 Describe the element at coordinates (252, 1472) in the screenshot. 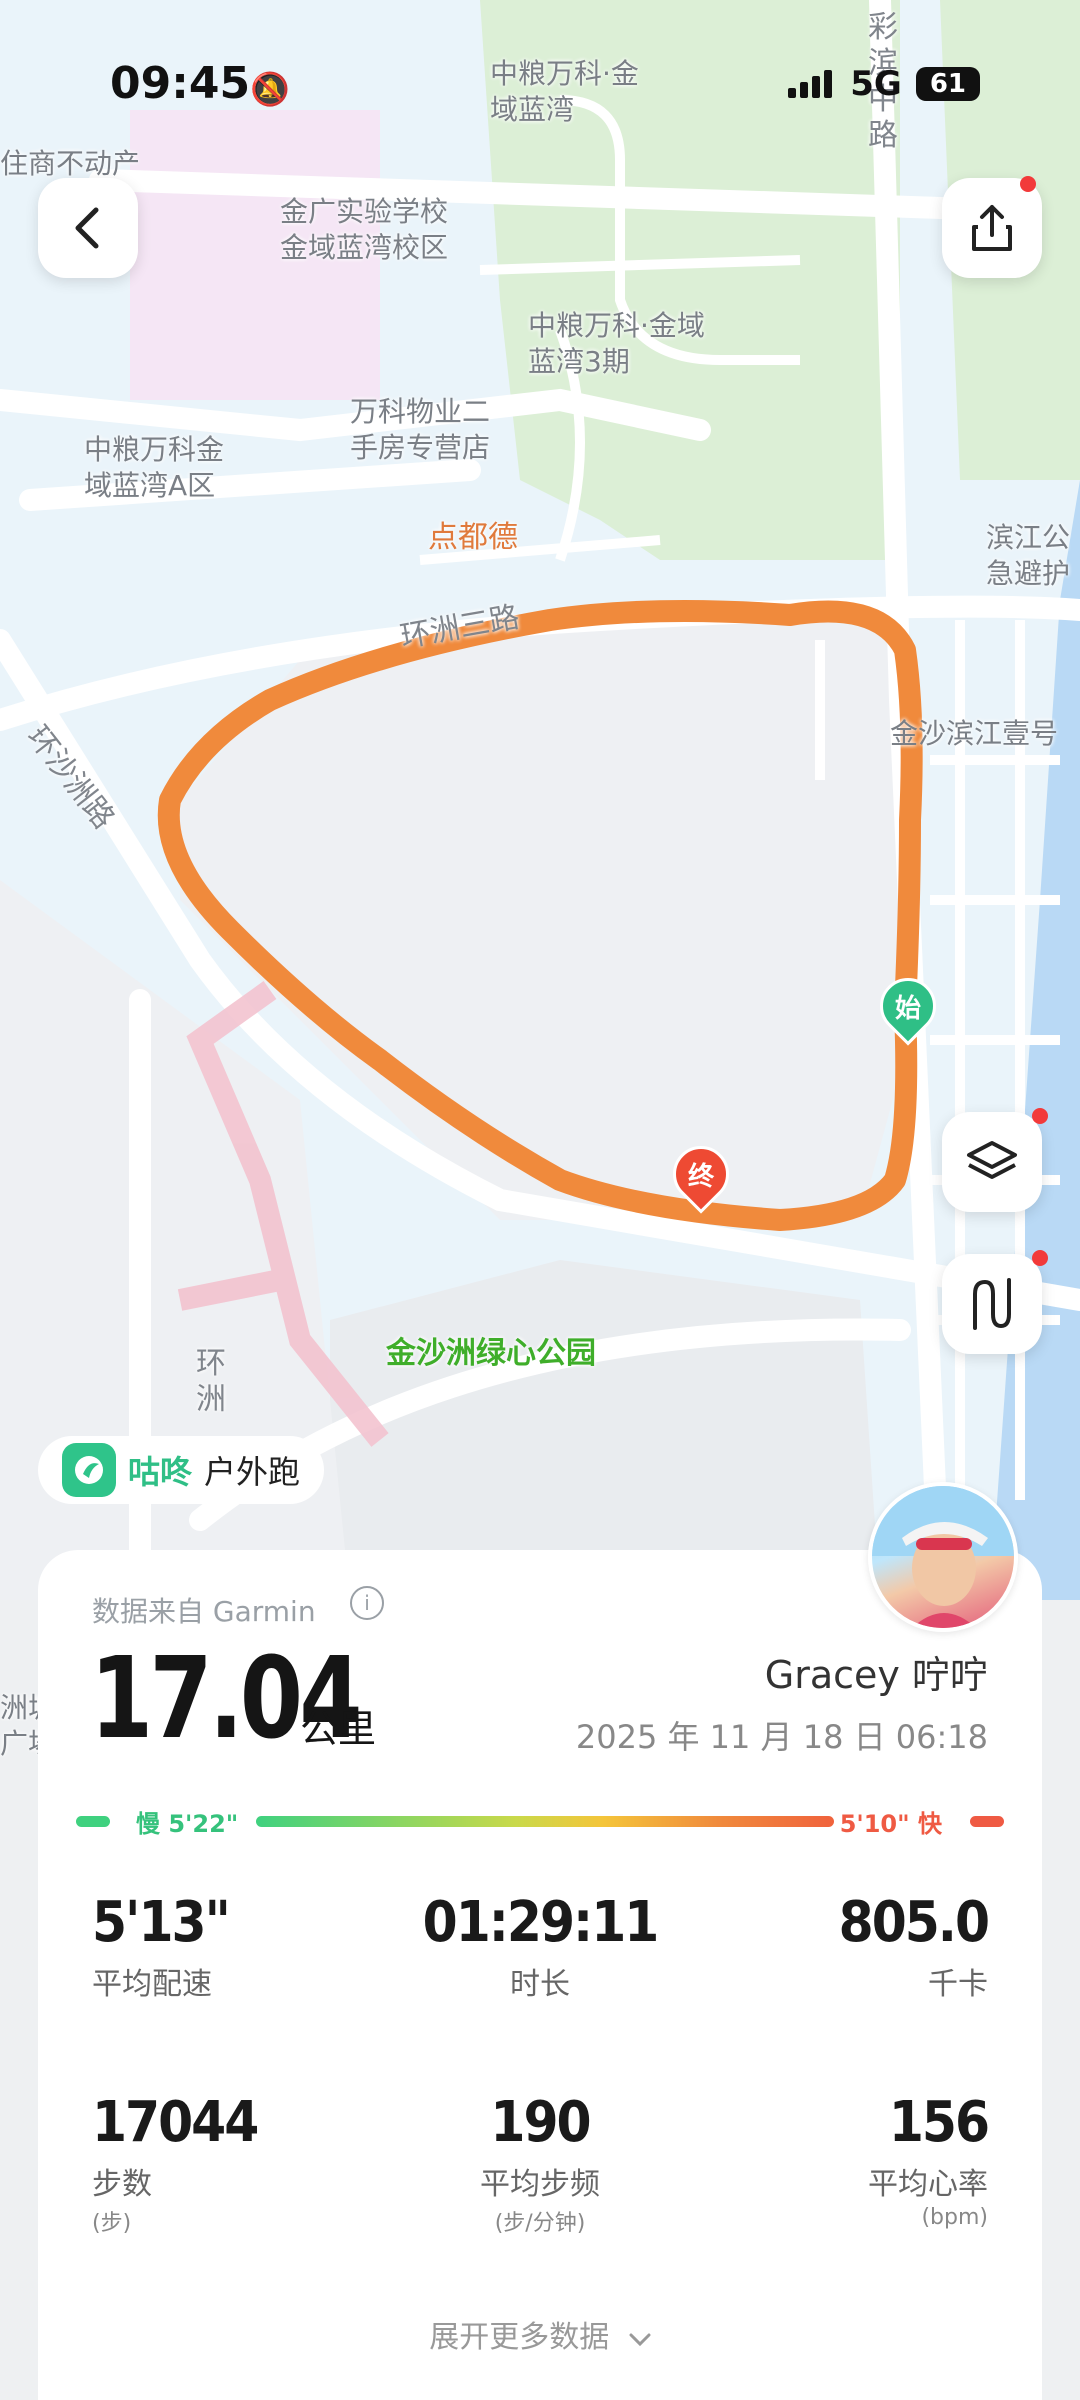

I see `activity-type: 户外跑` at that location.